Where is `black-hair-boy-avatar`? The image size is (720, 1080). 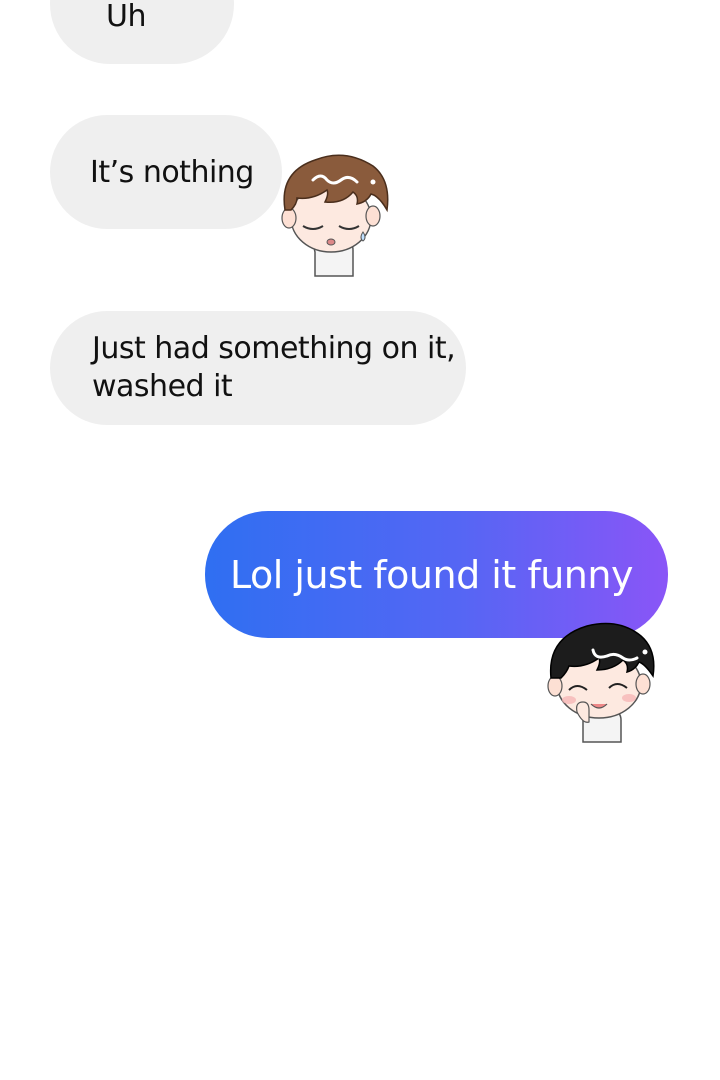
black-hair-boy-avatar is located at coordinates (601, 682).